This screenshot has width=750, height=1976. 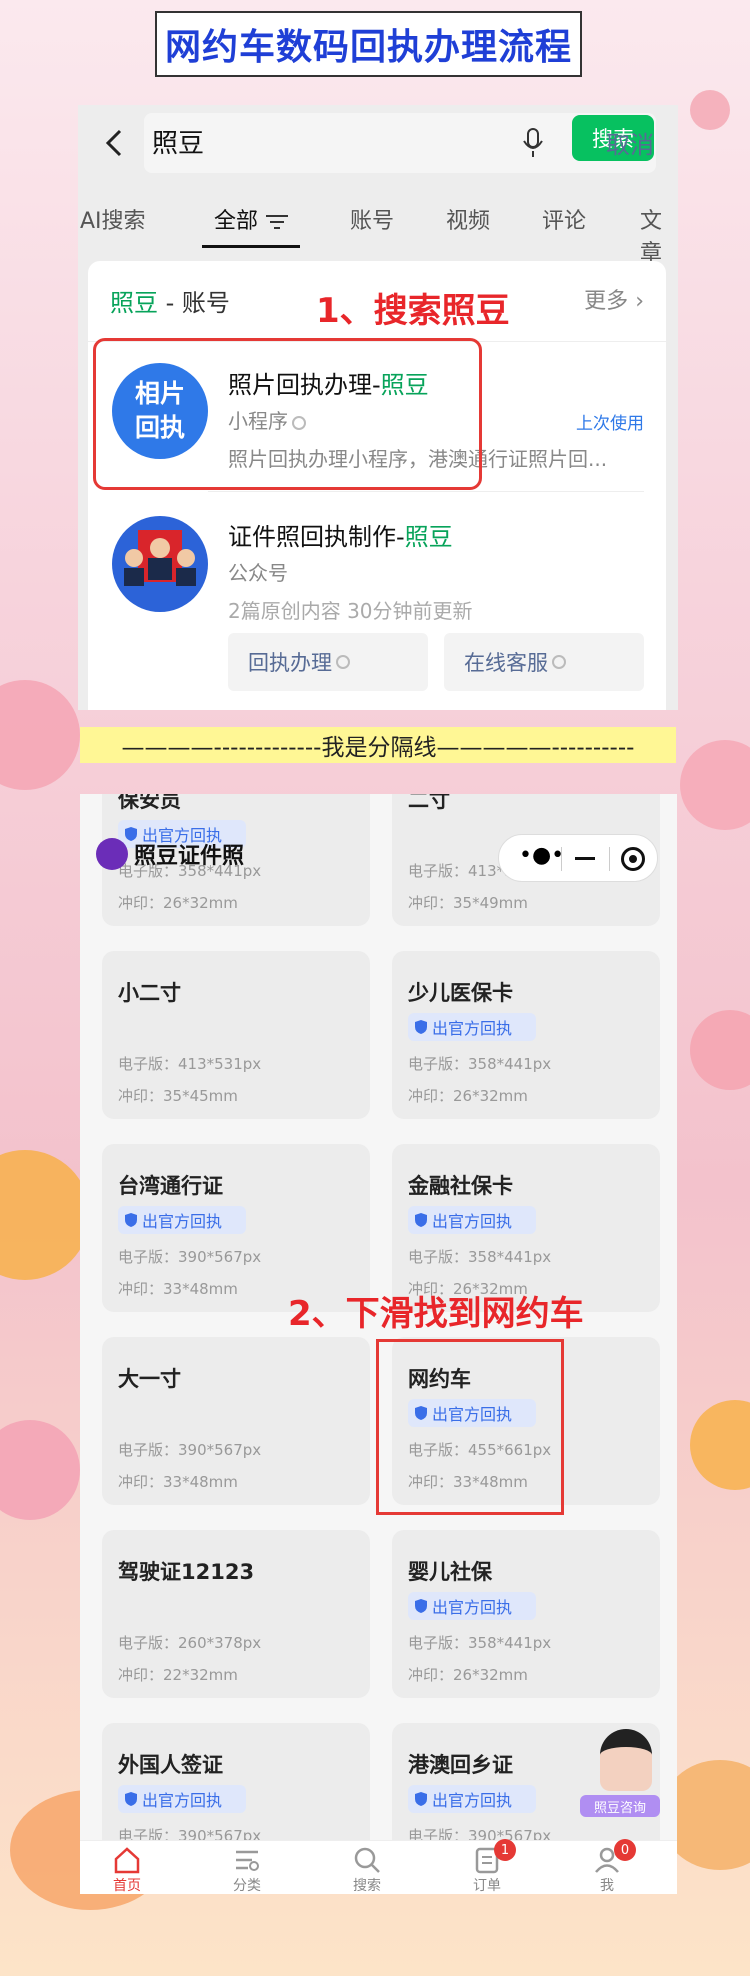 What do you see at coordinates (134, 303) in the screenshot?
I see `card-heading-keyword: 照豆` at bounding box center [134, 303].